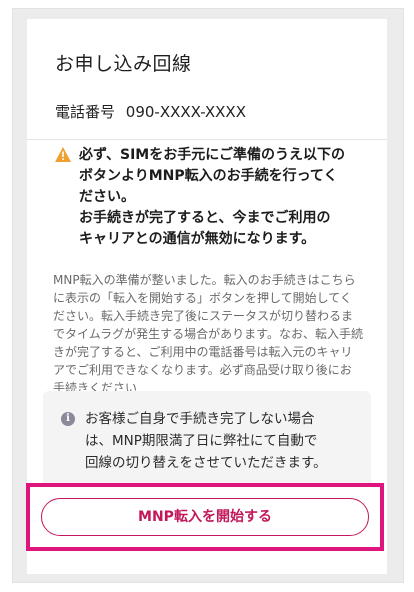  What do you see at coordinates (202, 370) in the screenshot?
I see `description-line: アでご利用できなくなります。必ず商品受け取り後にお` at bounding box center [202, 370].